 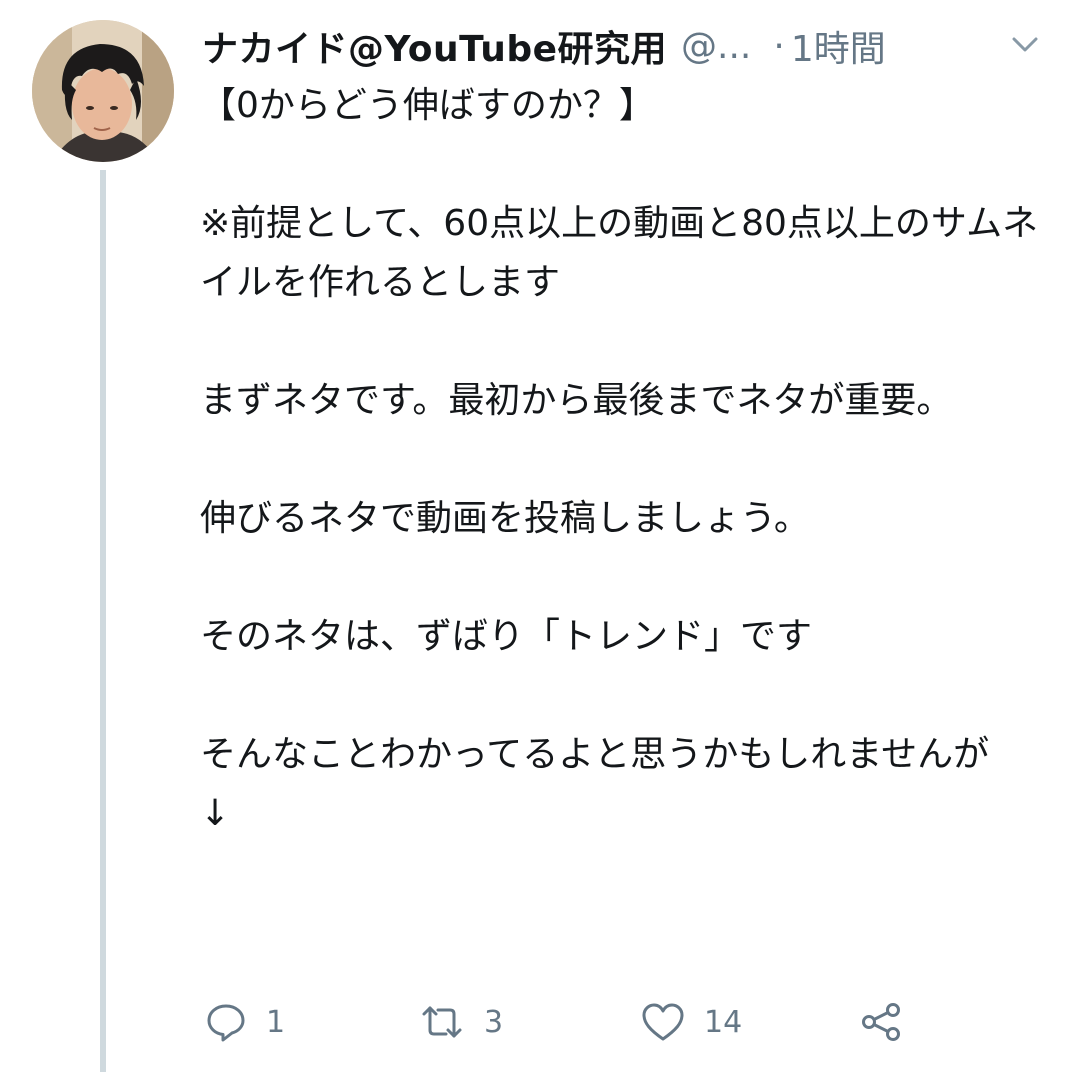 What do you see at coordinates (723, 1022) in the screenshot?
I see `like-count: 14` at bounding box center [723, 1022].